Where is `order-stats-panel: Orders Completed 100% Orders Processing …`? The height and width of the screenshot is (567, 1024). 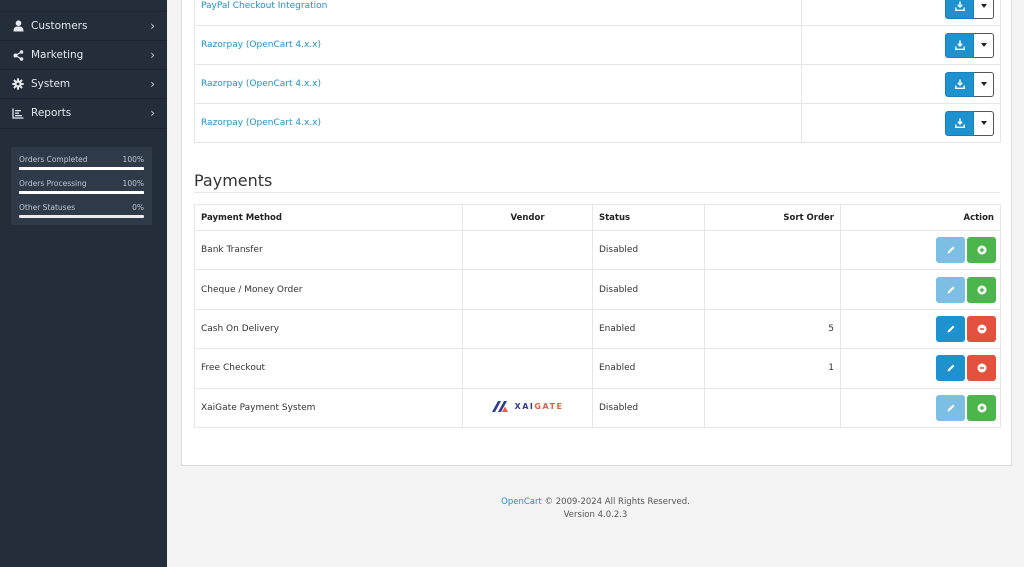 order-stats-panel: Orders Completed 100% Orders Processing … is located at coordinates (81, 186).